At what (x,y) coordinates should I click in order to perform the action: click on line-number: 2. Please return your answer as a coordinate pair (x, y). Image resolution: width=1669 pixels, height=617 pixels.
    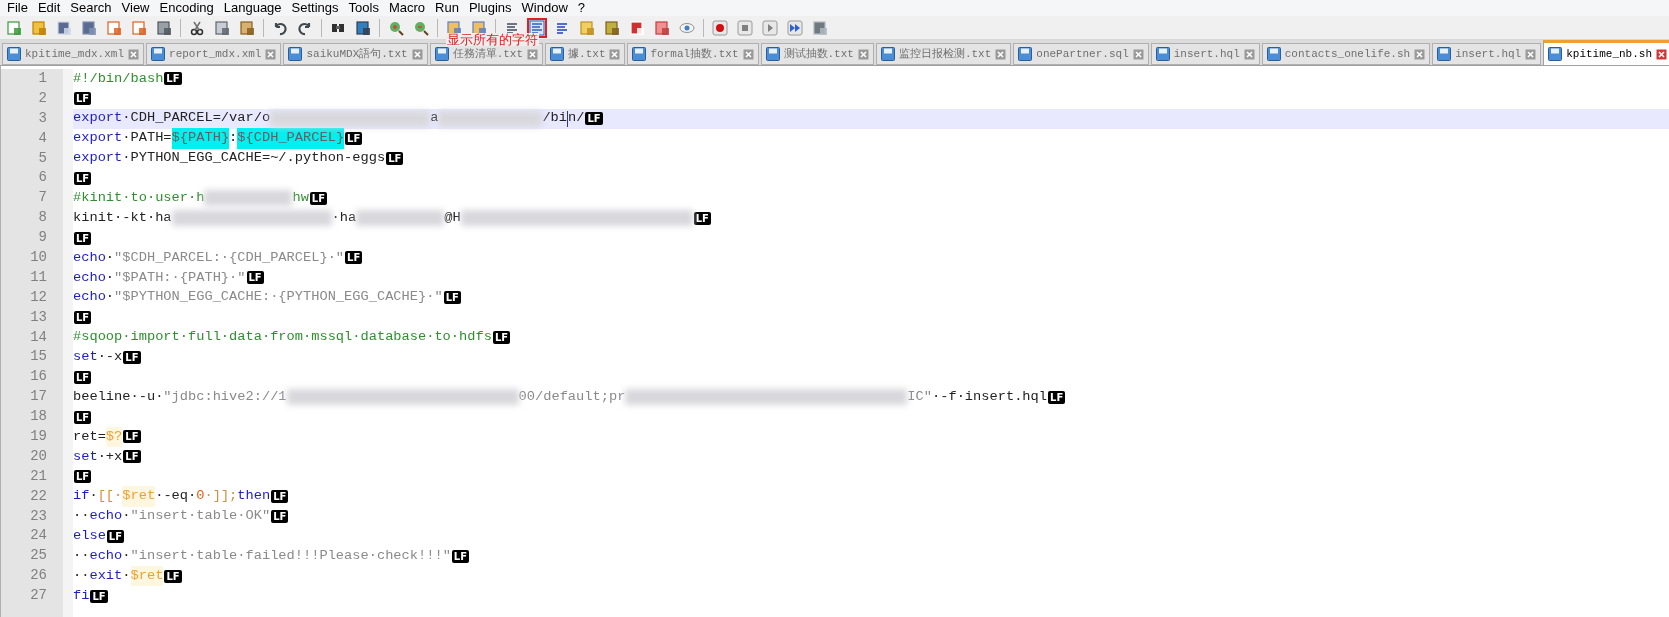
    Looking at the image, I should click on (42, 98).